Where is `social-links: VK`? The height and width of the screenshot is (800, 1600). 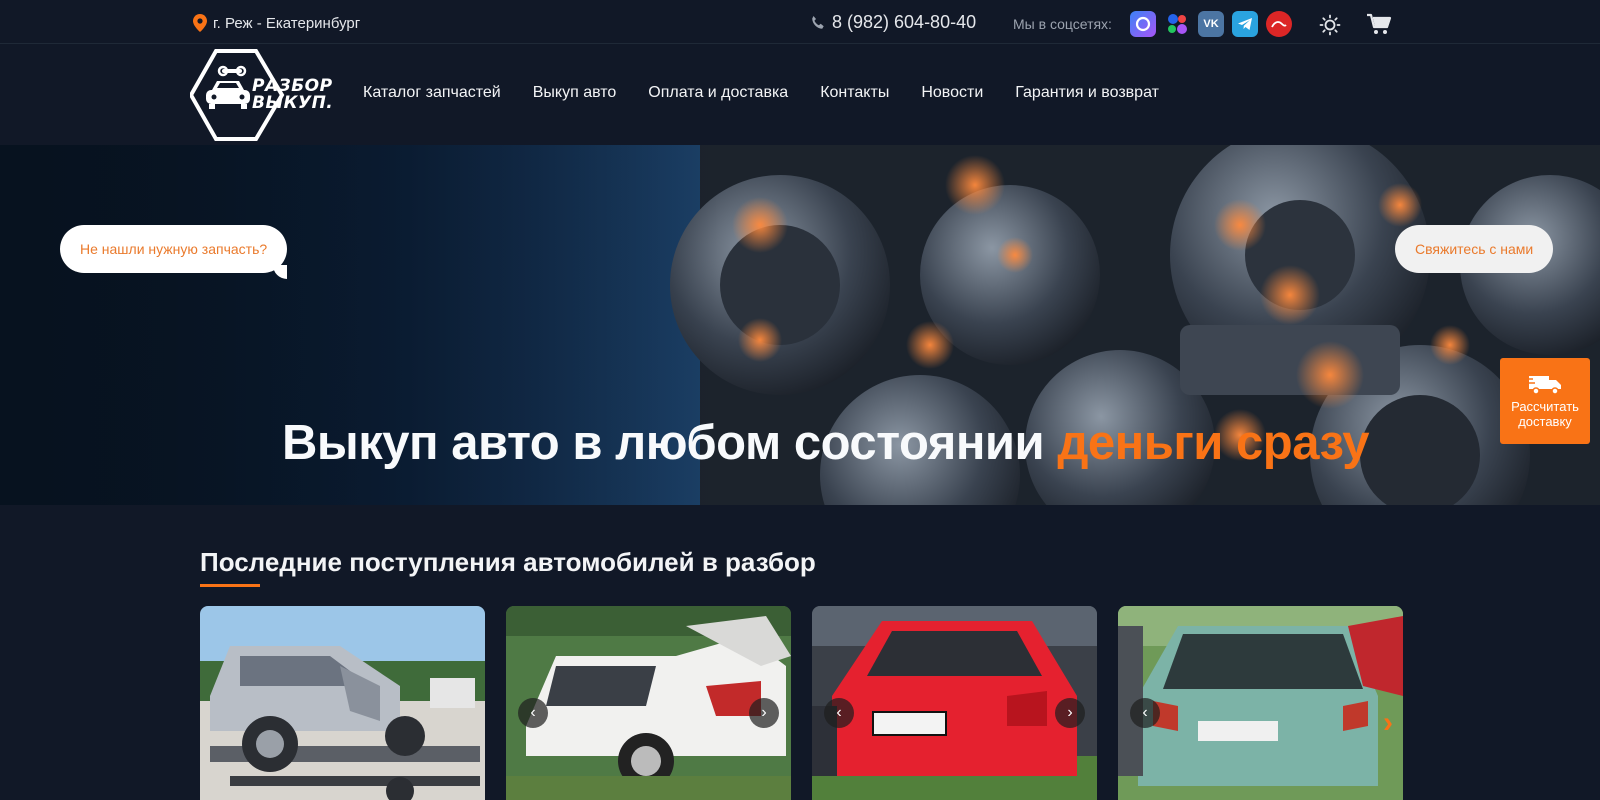
social-links: VK is located at coordinates (1211, 24).